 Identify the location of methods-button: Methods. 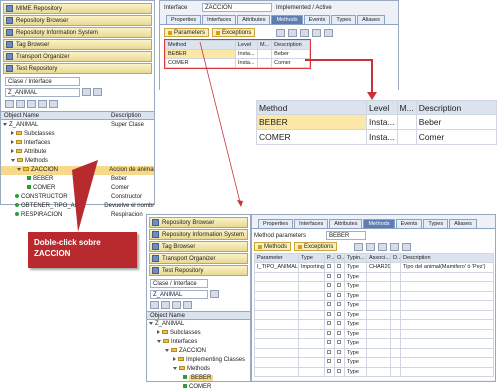
(273, 246).